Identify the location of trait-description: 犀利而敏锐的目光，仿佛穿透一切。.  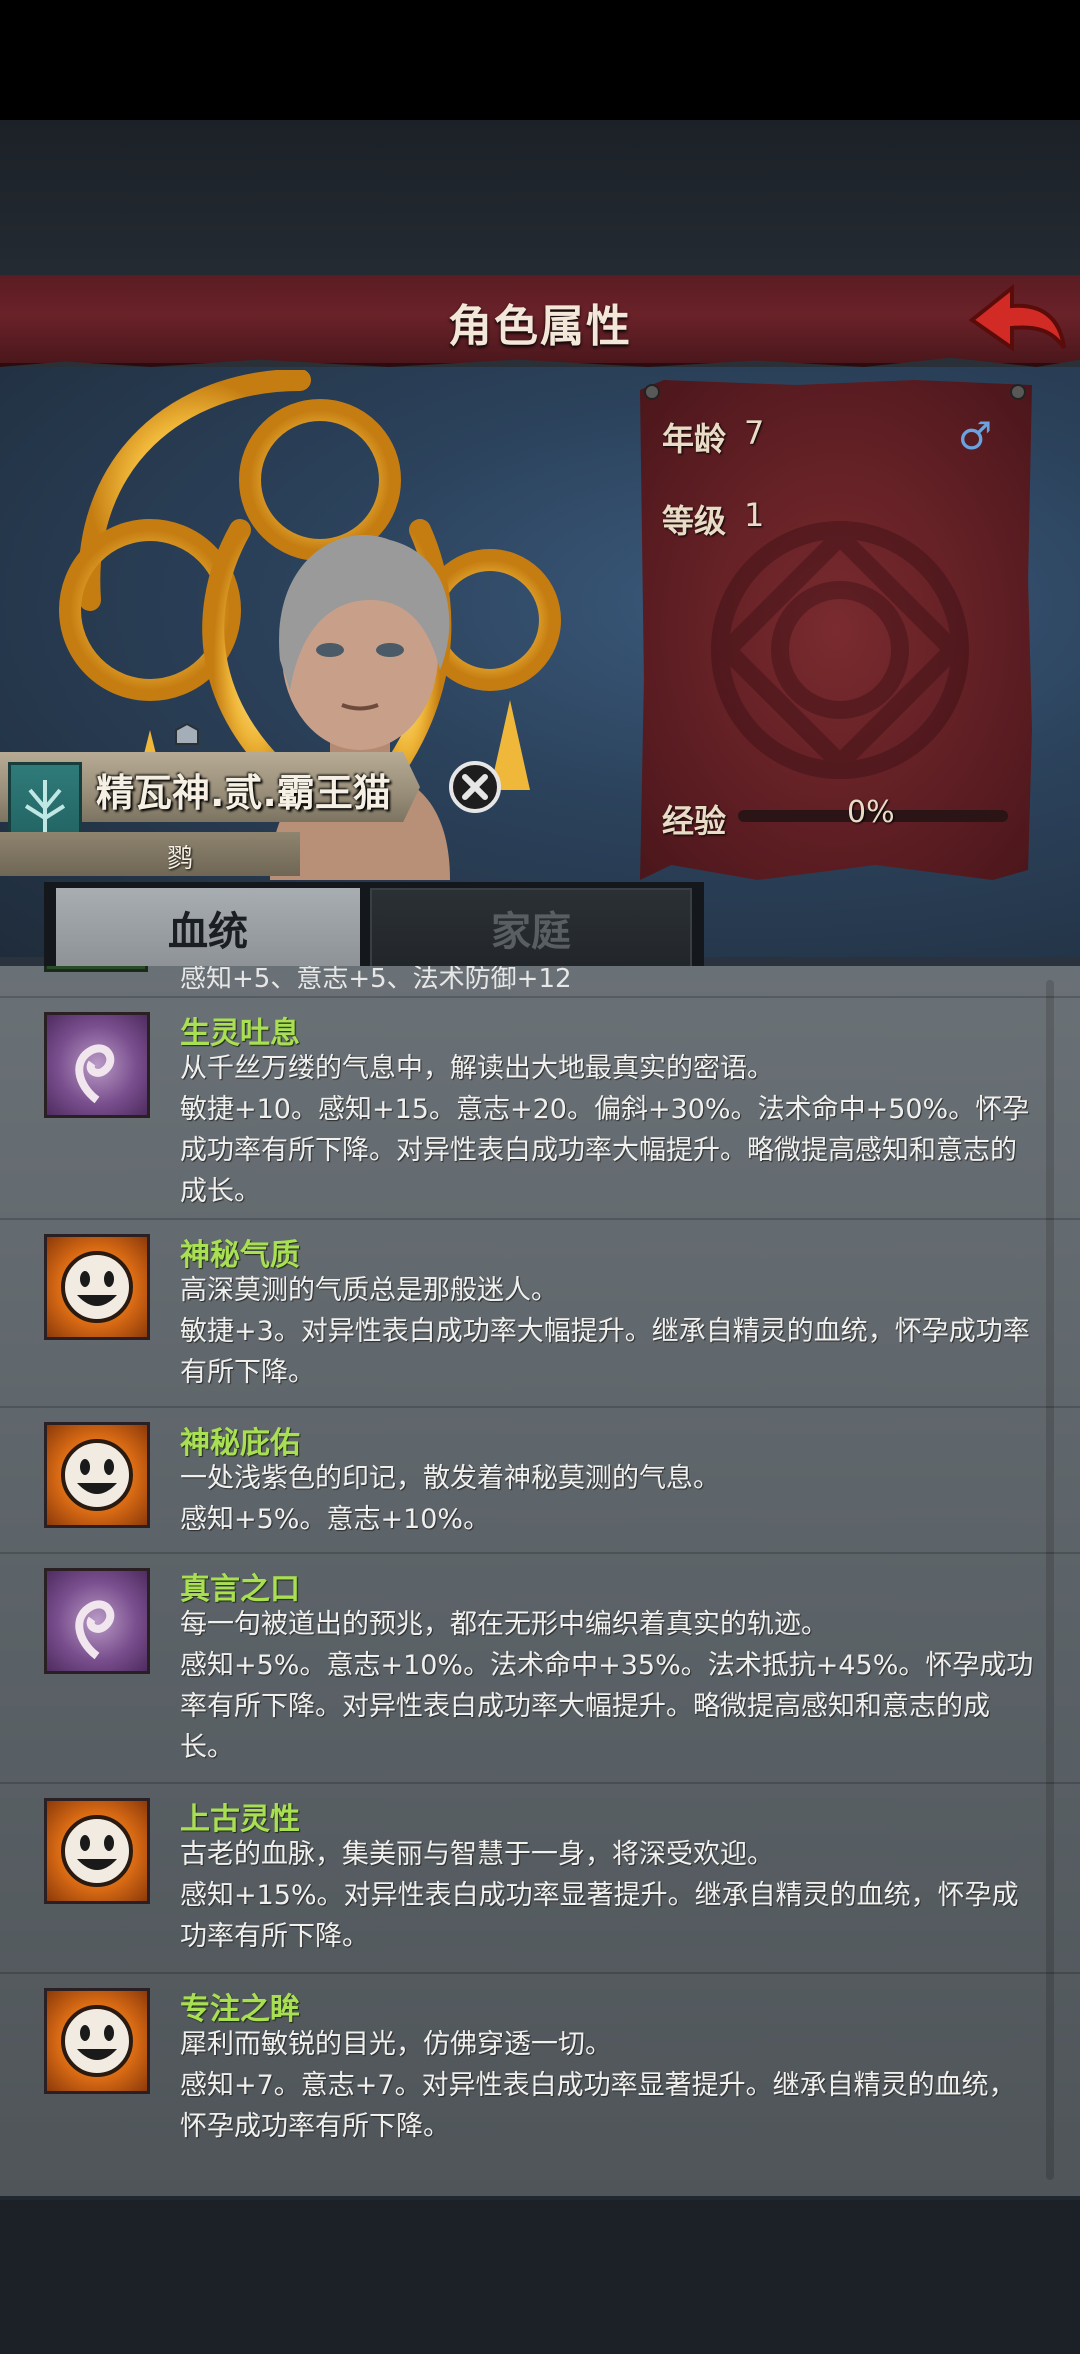
(396, 2044).